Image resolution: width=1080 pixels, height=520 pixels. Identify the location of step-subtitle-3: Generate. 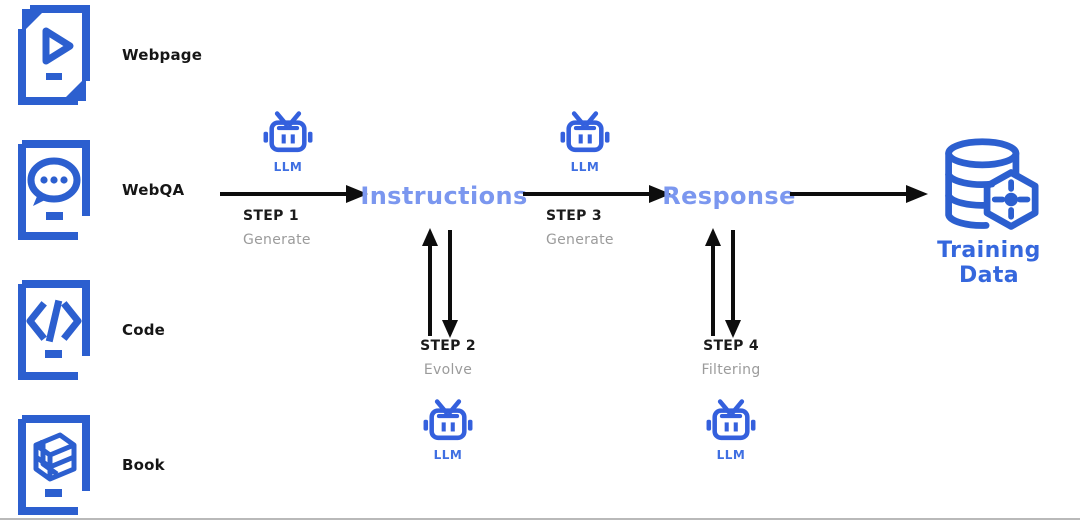
(580, 240).